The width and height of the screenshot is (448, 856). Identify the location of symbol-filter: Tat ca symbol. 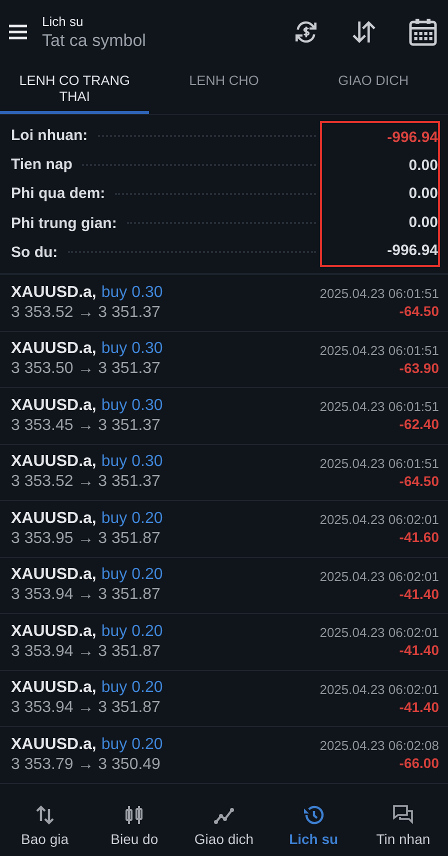
(161, 40).